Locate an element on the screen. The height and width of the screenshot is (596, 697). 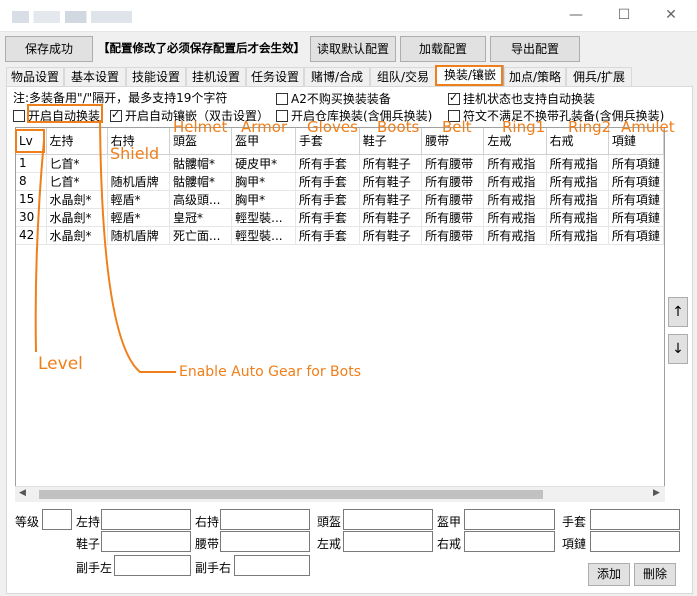
auto-gear-arrow-line is located at coordinates (137, 246).